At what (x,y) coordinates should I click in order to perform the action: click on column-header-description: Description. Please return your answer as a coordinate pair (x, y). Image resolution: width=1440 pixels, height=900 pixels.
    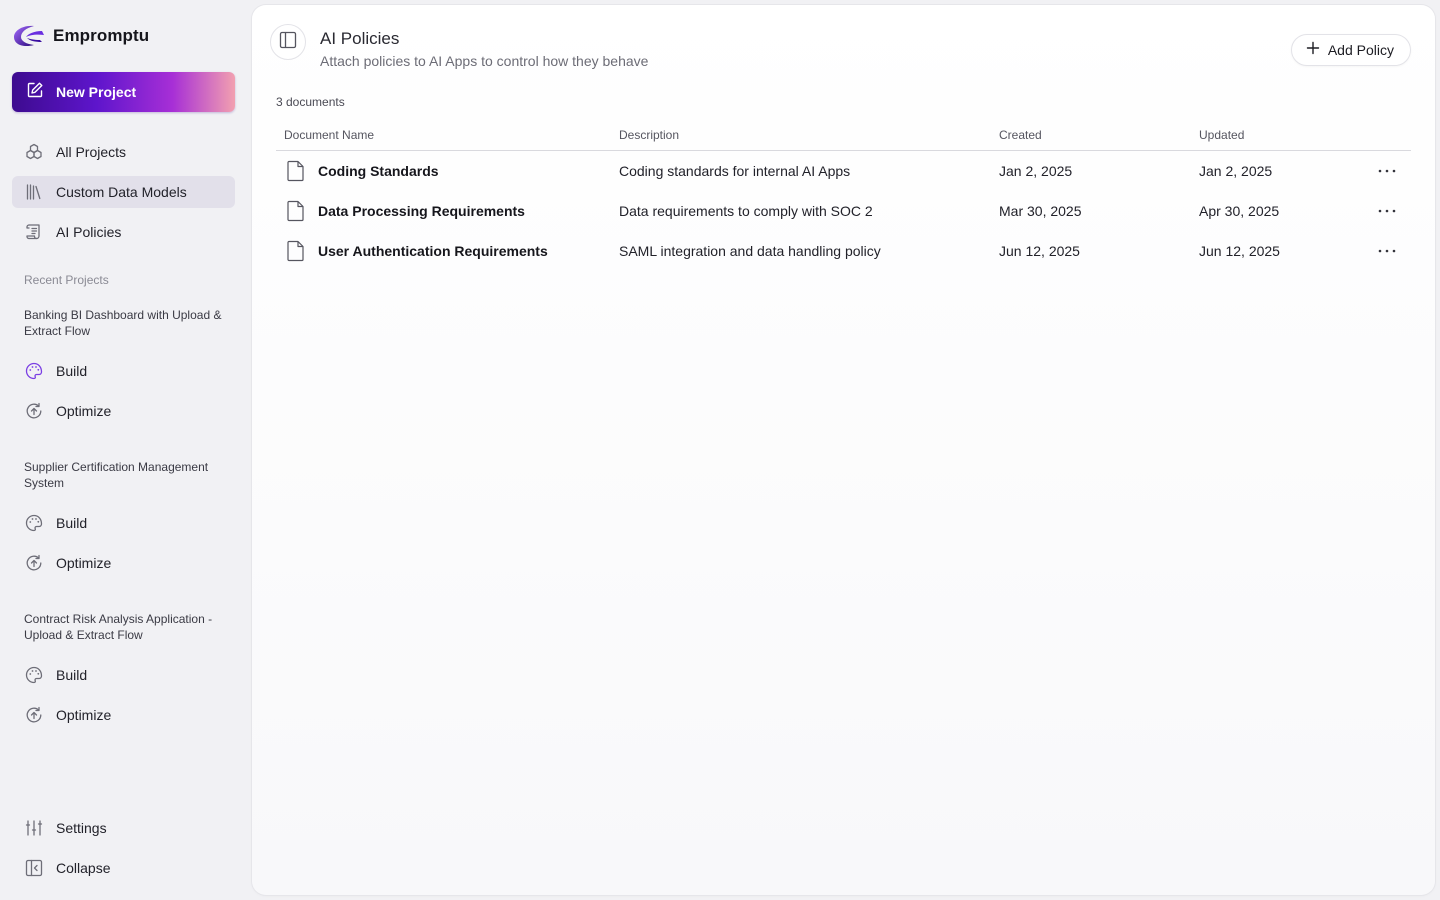
    Looking at the image, I should click on (649, 135).